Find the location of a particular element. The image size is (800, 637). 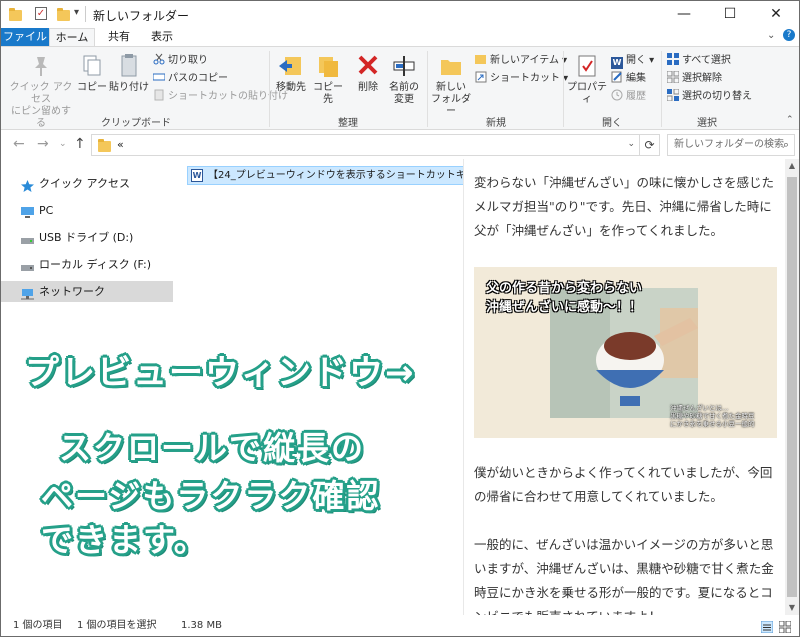

copy-path-button: パスのコピー is located at coordinates (190, 79).